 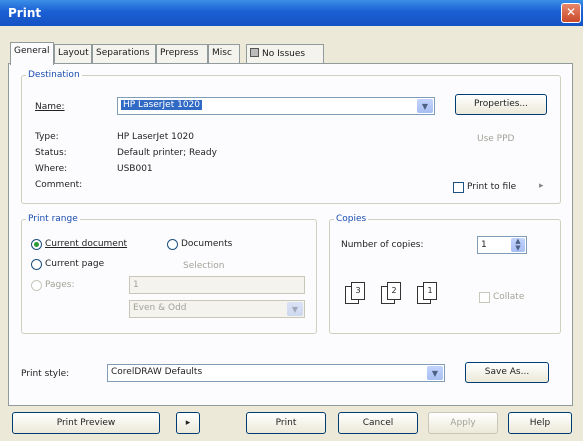 I want to click on copies-group: Copies, so click(x=445, y=274).